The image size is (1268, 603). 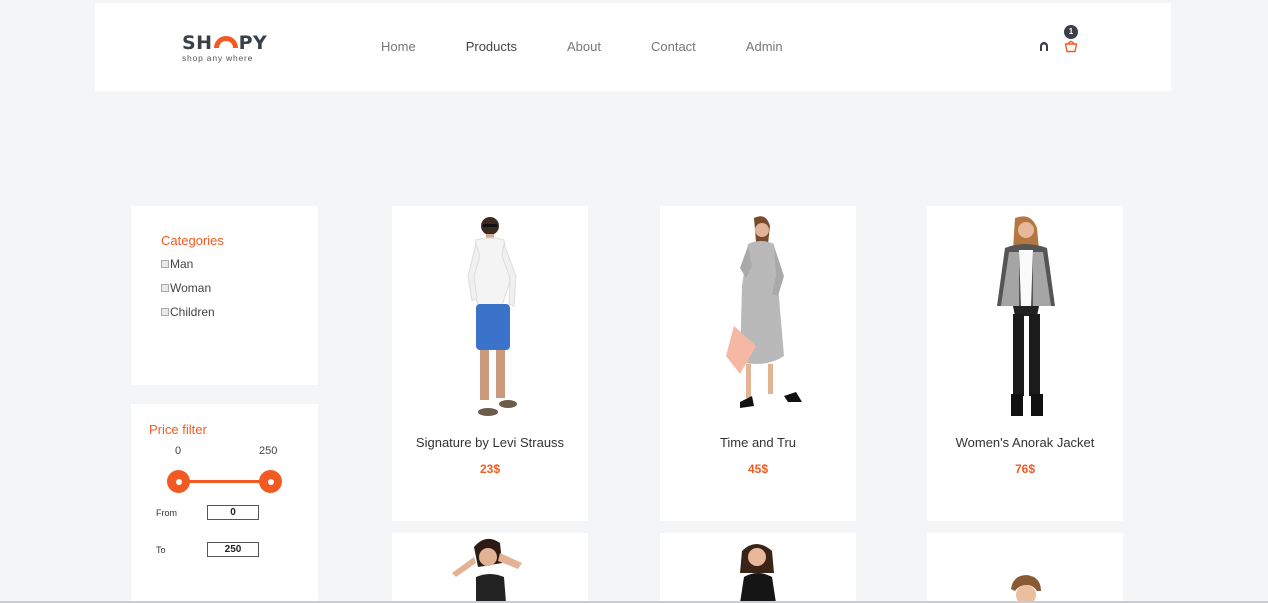 What do you see at coordinates (1044, 46) in the screenshot?
I see `user-icon` at bounding box center [1044, 46].